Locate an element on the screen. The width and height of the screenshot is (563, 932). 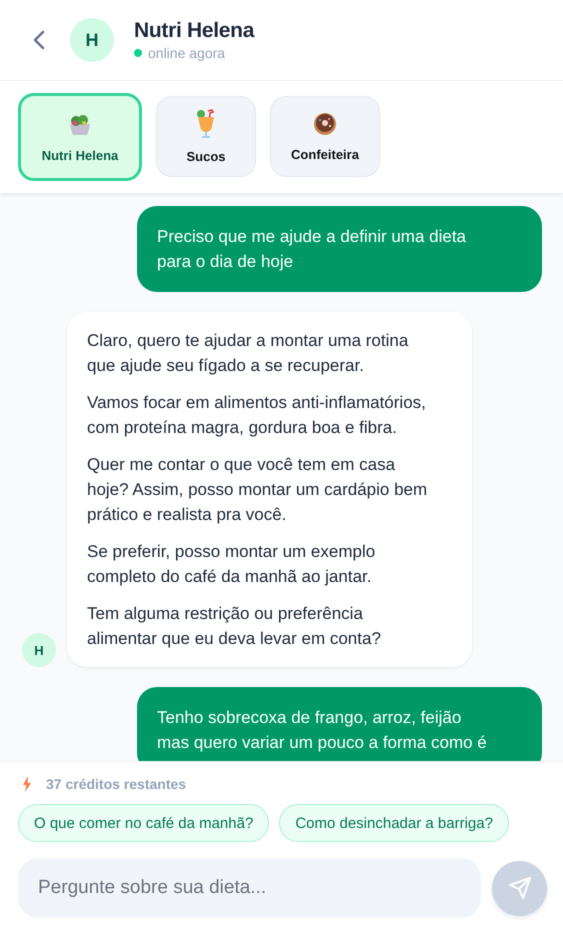
message-text: Se preferir, posso montar um exemplo completo do café da manhã ao jantar. is located at coordinates (231, 564).